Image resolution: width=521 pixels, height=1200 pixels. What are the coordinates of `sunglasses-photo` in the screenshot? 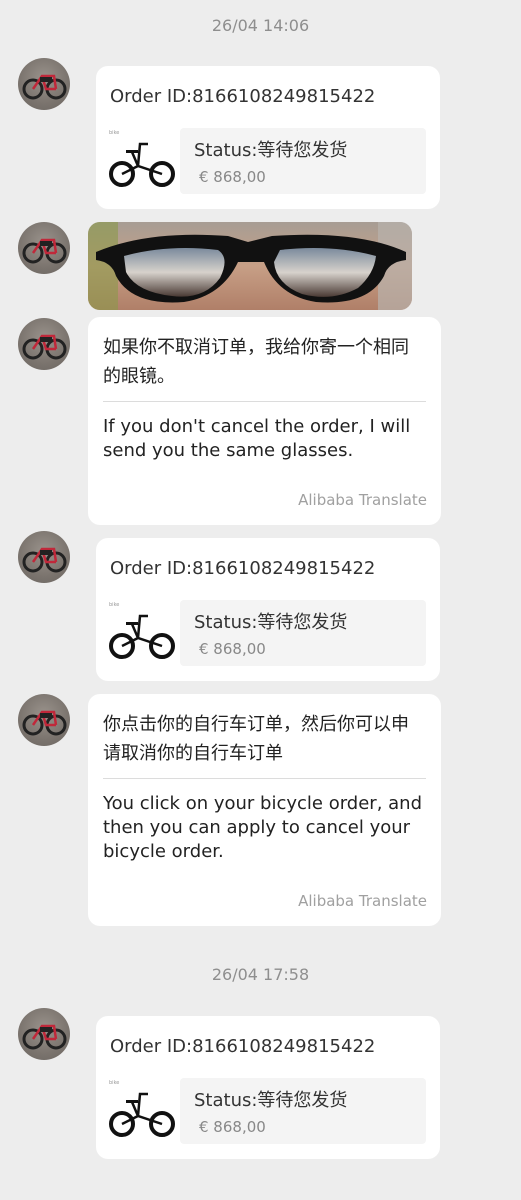 It's located at (250, 266).